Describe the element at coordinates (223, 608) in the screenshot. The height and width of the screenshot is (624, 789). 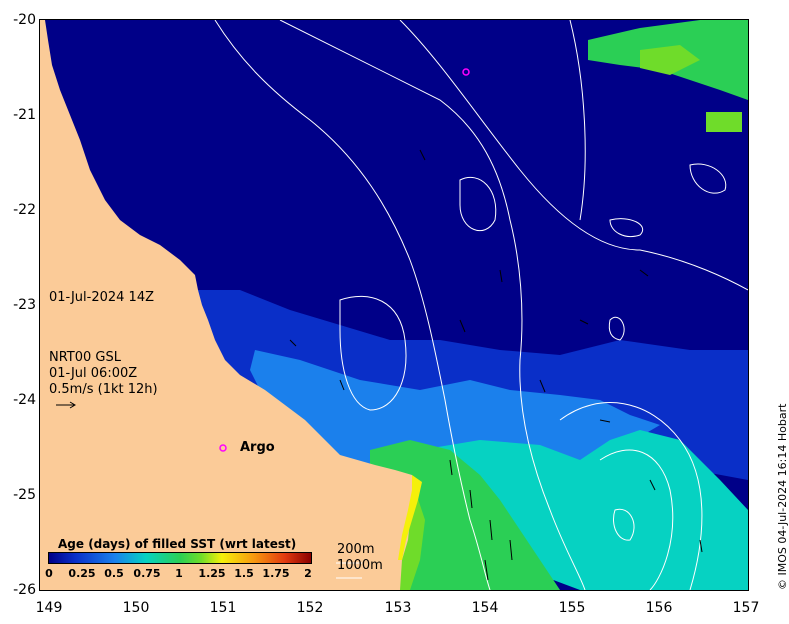
I see `lon-tick-label: 151` at that location.